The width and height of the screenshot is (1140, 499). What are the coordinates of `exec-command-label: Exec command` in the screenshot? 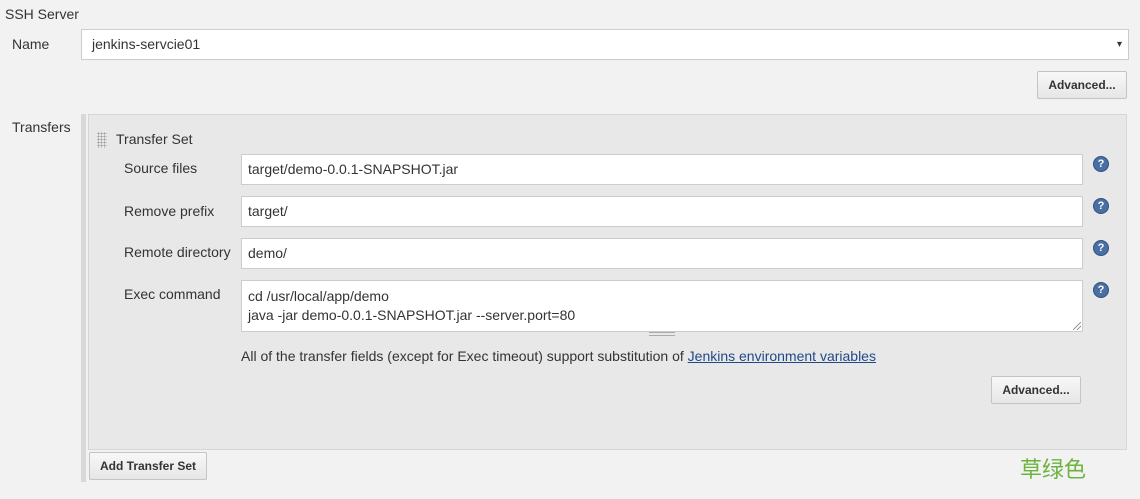 It's located at (172, 294).